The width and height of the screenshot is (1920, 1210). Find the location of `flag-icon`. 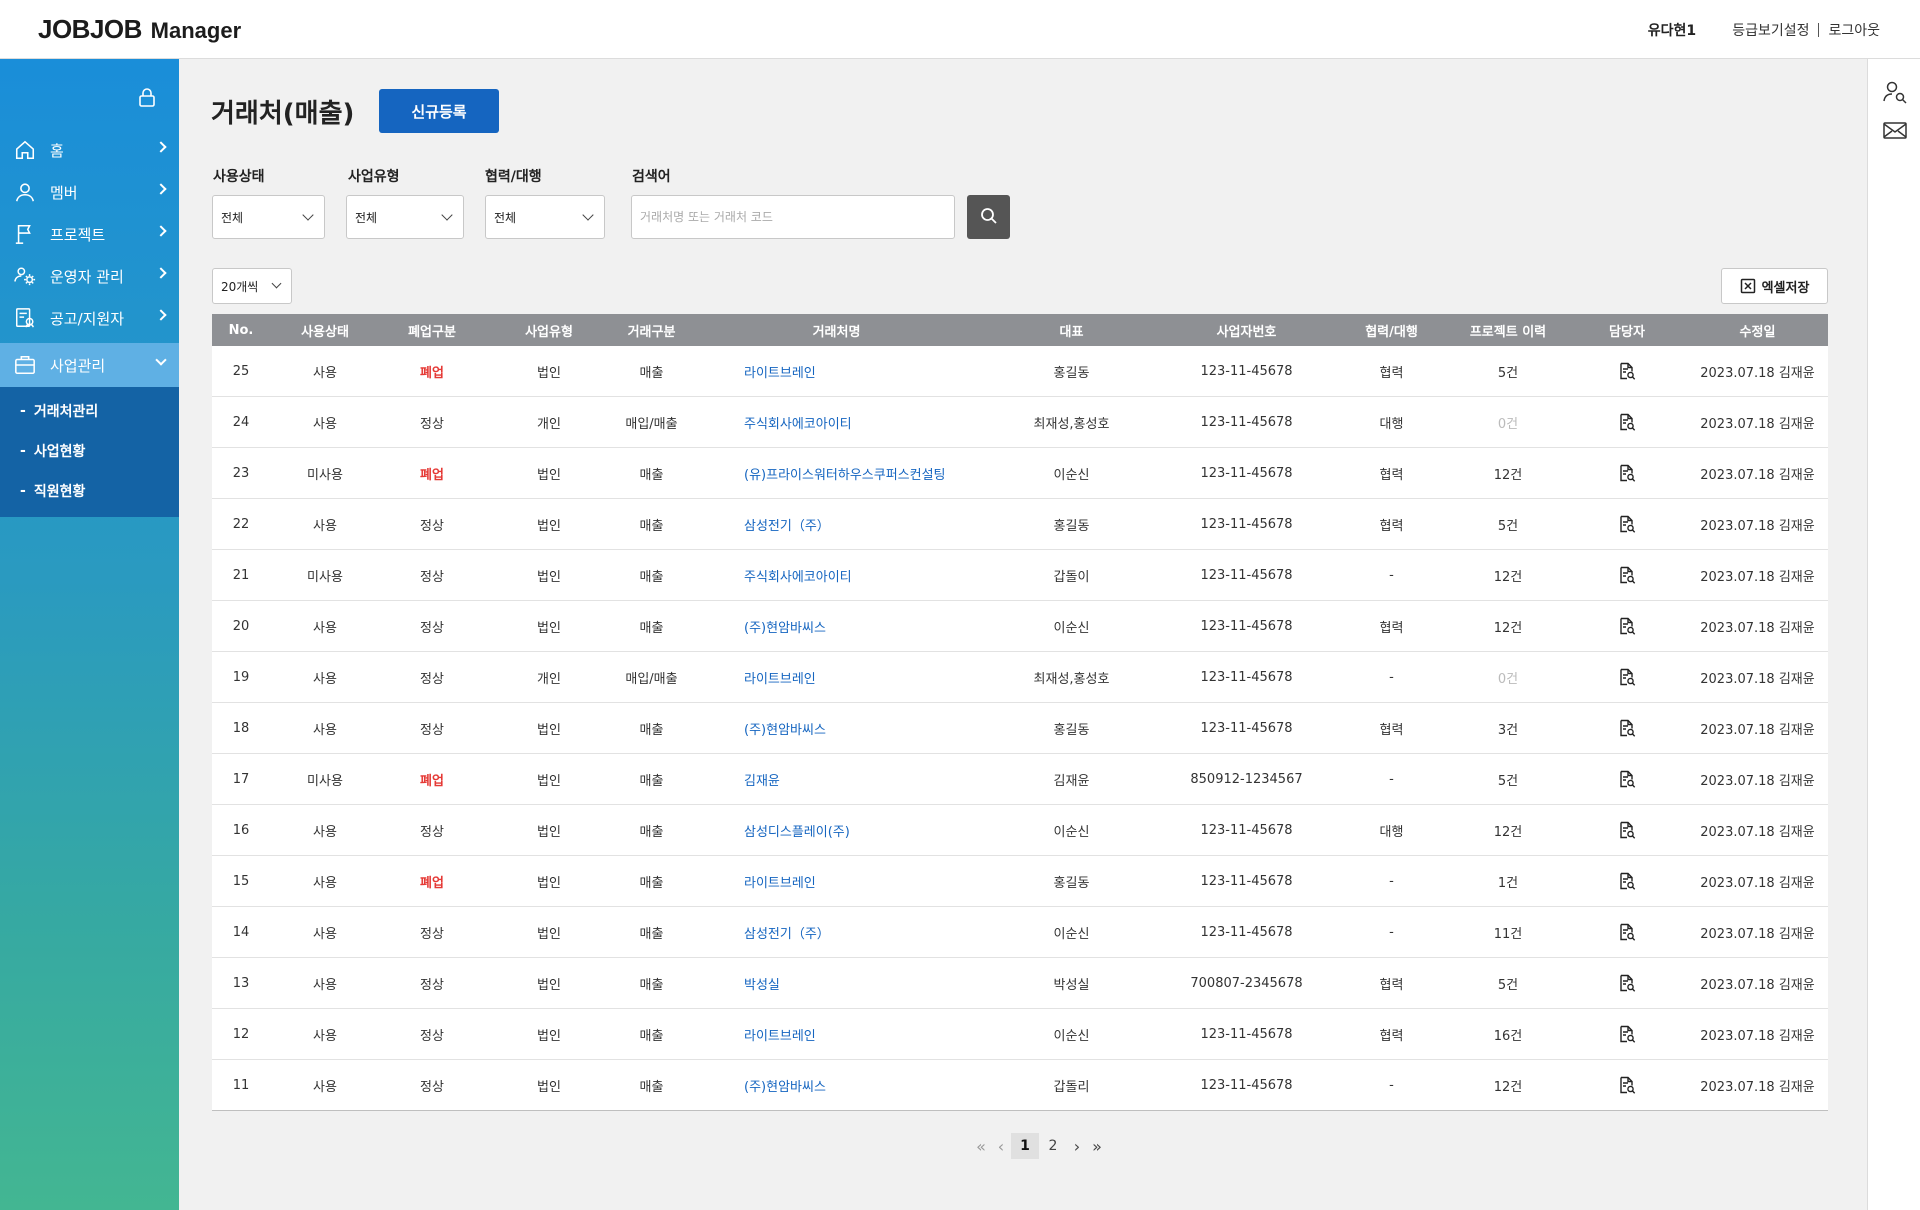

flag-icon is located at coordinates (23, 234).